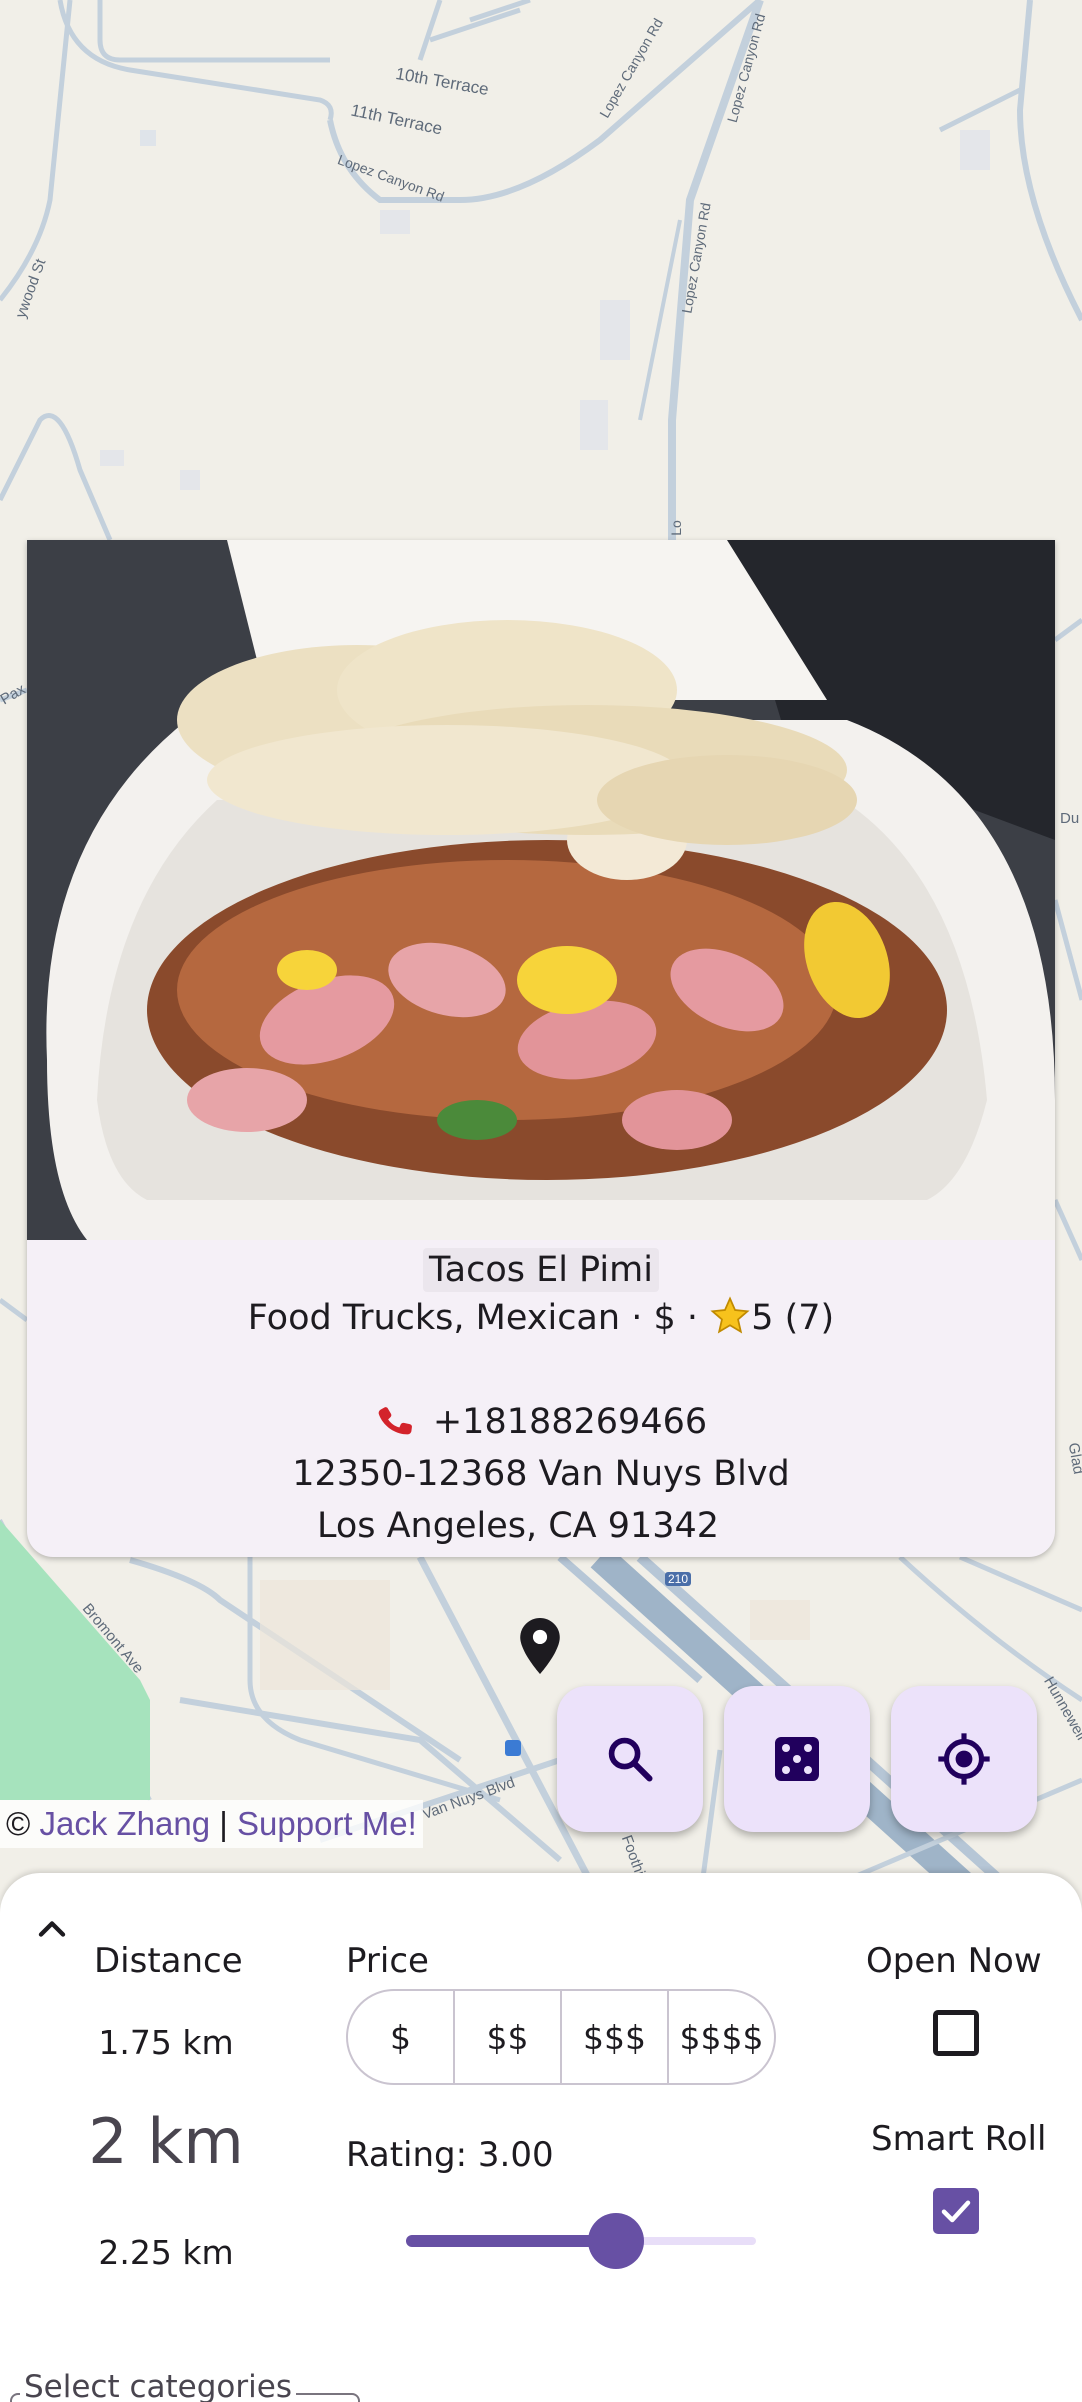 The width and height of the screenshot is (1082, 2402). Describe the element at coordinates (956, 2033) in the screenshot. I see `open-now-checkbox` at that location.